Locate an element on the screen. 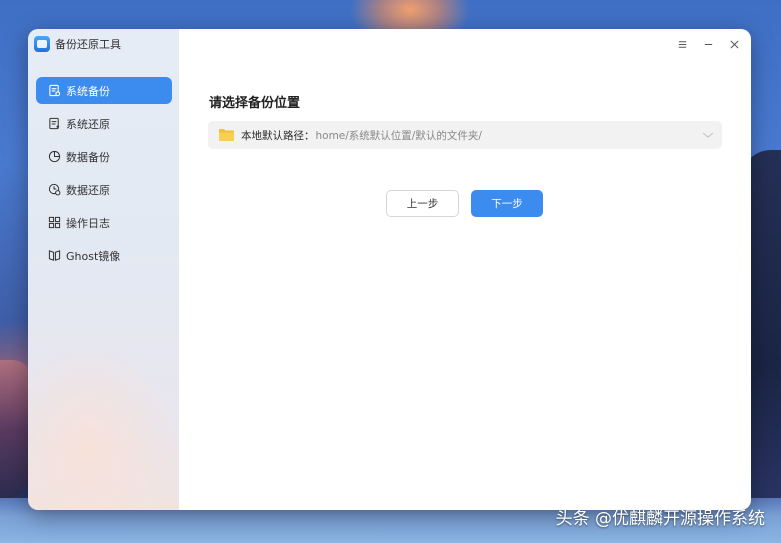 This screenshot has width=781, height=543. close-icon is located at coordinates (734, 44).